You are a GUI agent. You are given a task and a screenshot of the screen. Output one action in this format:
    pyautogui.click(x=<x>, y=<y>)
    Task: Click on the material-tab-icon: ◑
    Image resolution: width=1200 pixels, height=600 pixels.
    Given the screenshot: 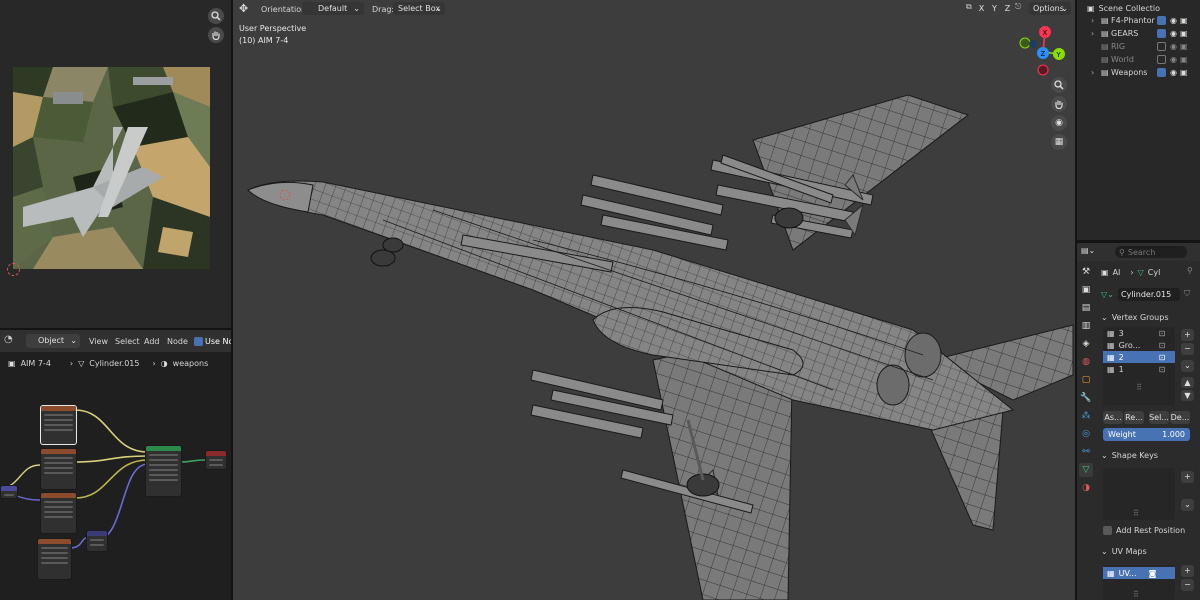 What is the action you would take?
    pyautogui.click(x=1086, y=488)
    